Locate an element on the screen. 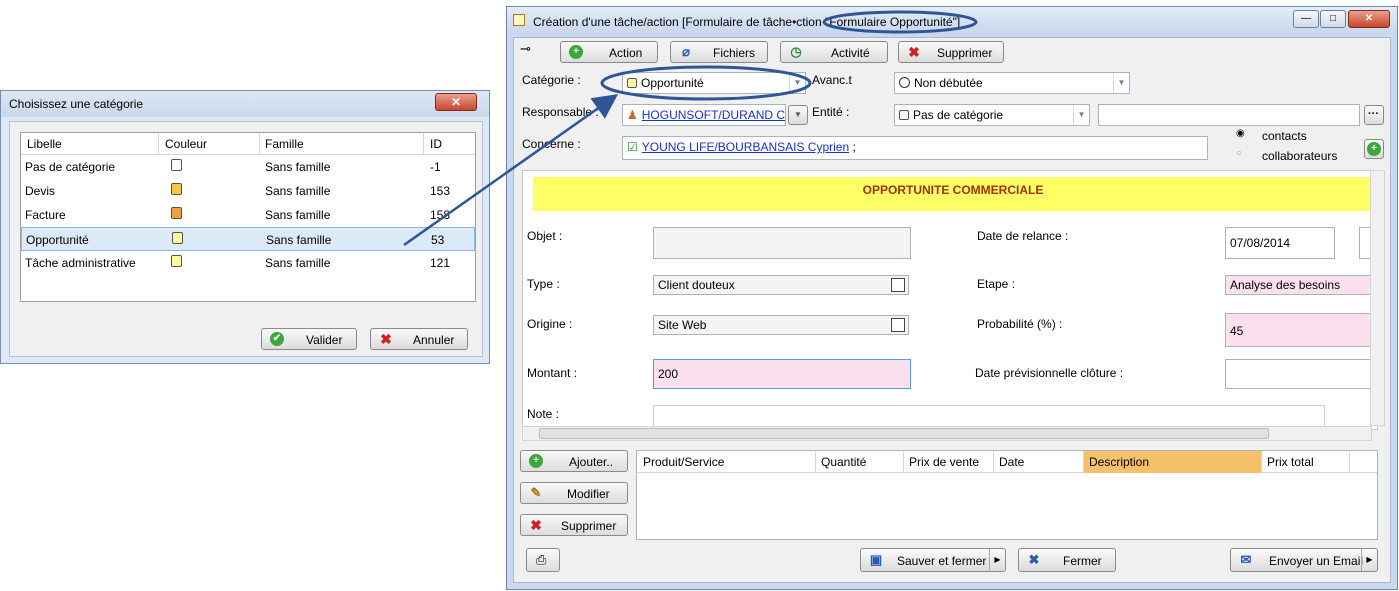 The height and width of the screenshot is (591, 1399). window-close-button: ✕ is located at coordinates (1369, 19).